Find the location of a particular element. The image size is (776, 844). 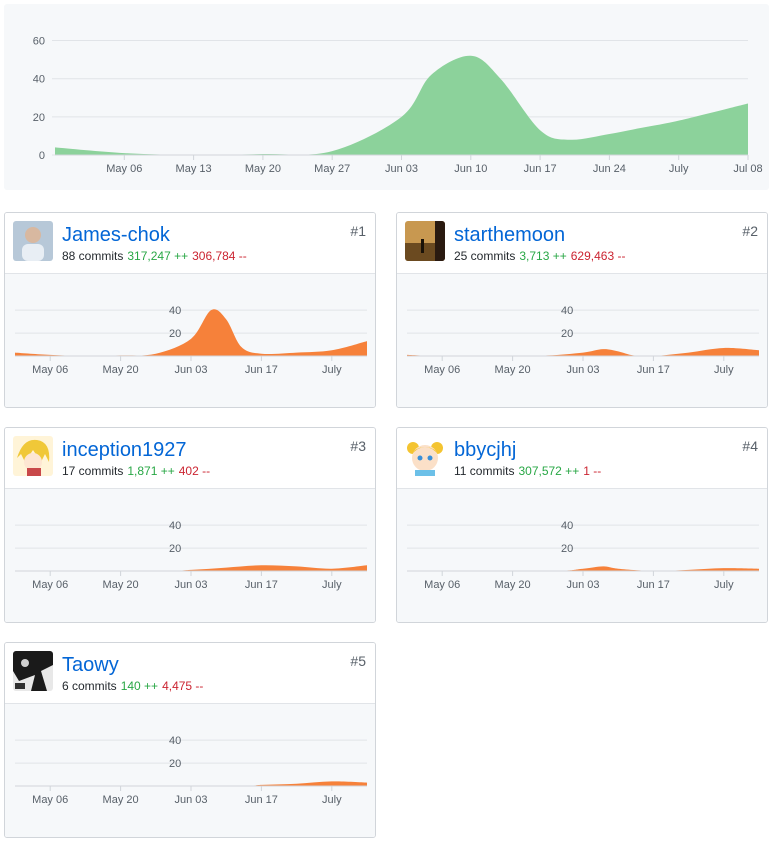

cartoon-girl-avatar is located at coordinates (425, 456).